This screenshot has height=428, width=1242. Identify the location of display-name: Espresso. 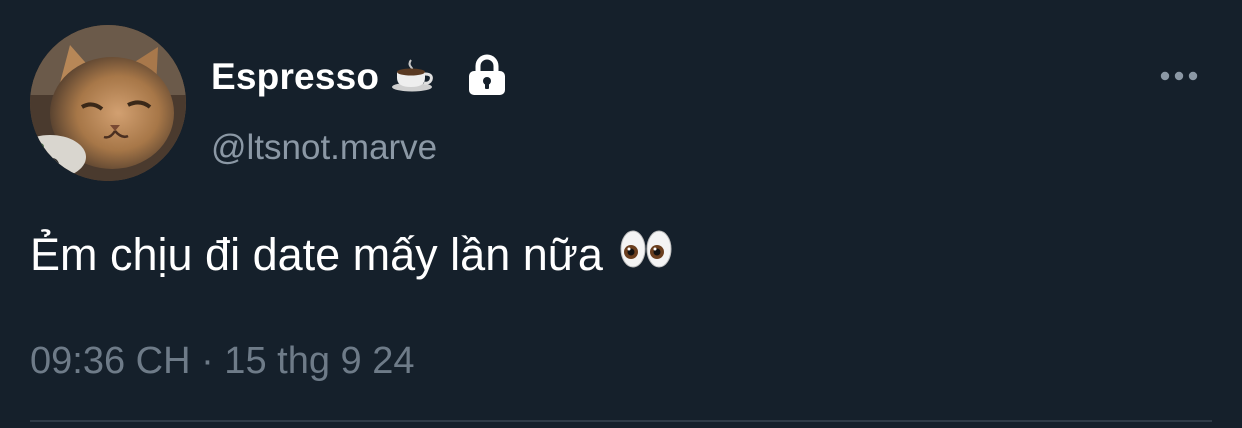
(295, 77).